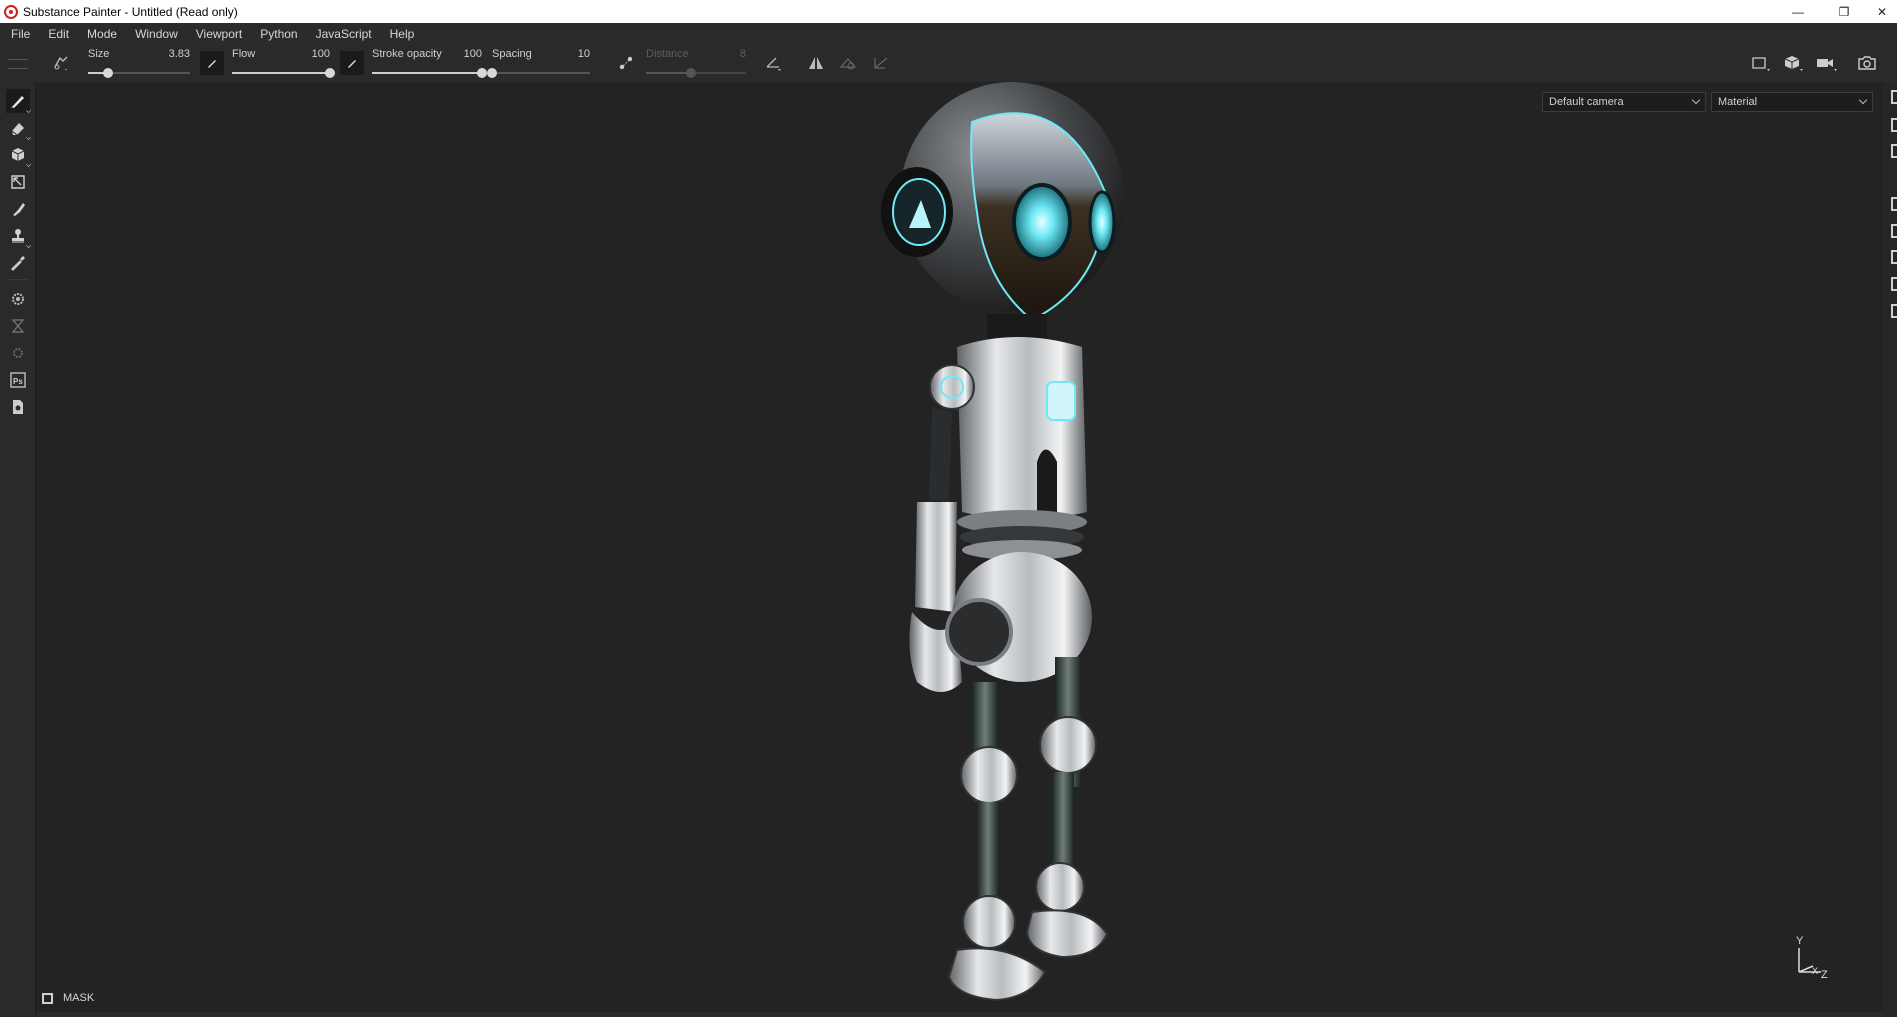 The width and height of the screenshot is (1897, 1017). What do you see at coordinates (19, 34) in the screenshot?
I see `menu-file: File` at bounding box center [19, 34].